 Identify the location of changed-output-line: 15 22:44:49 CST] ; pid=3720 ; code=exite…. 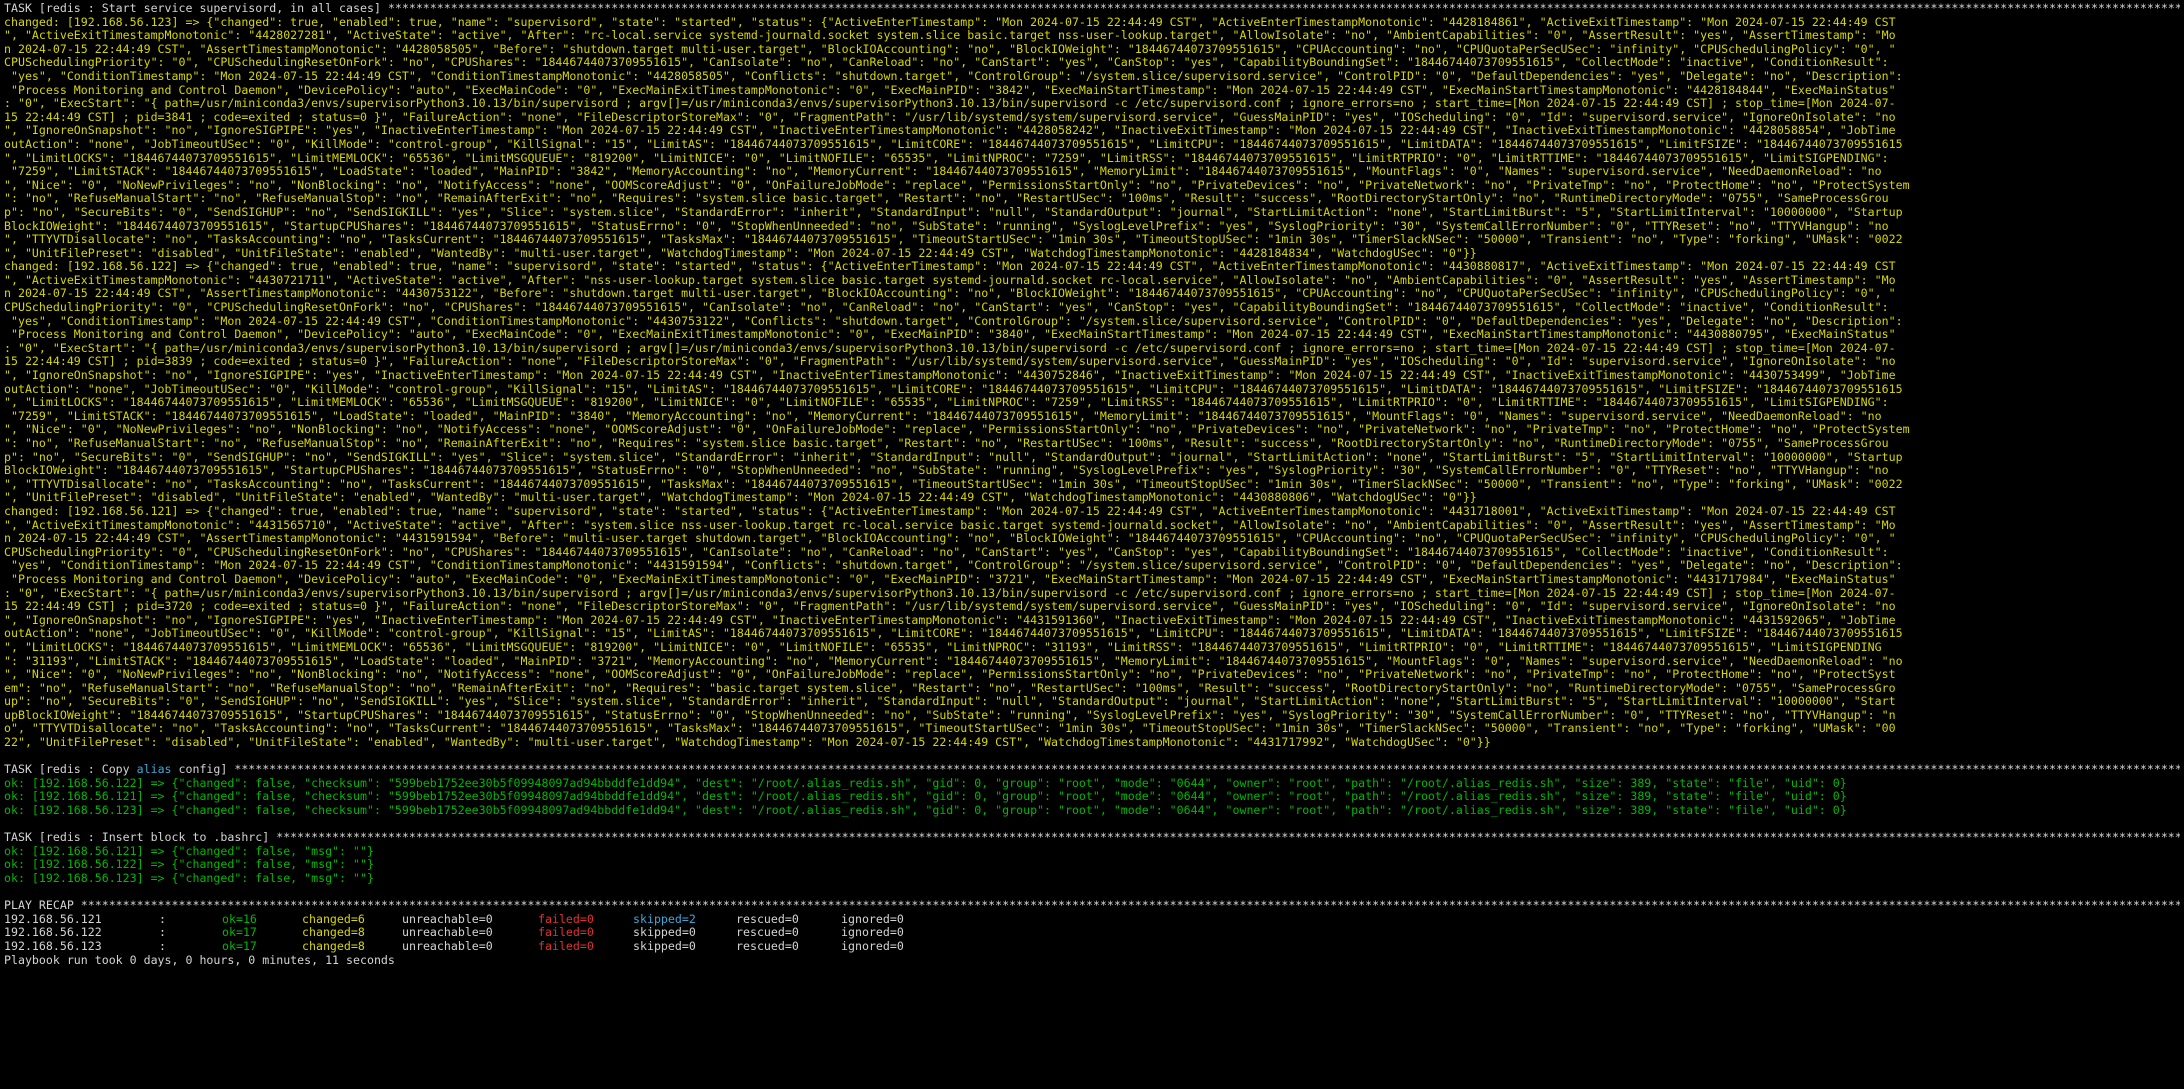
(950, 607).